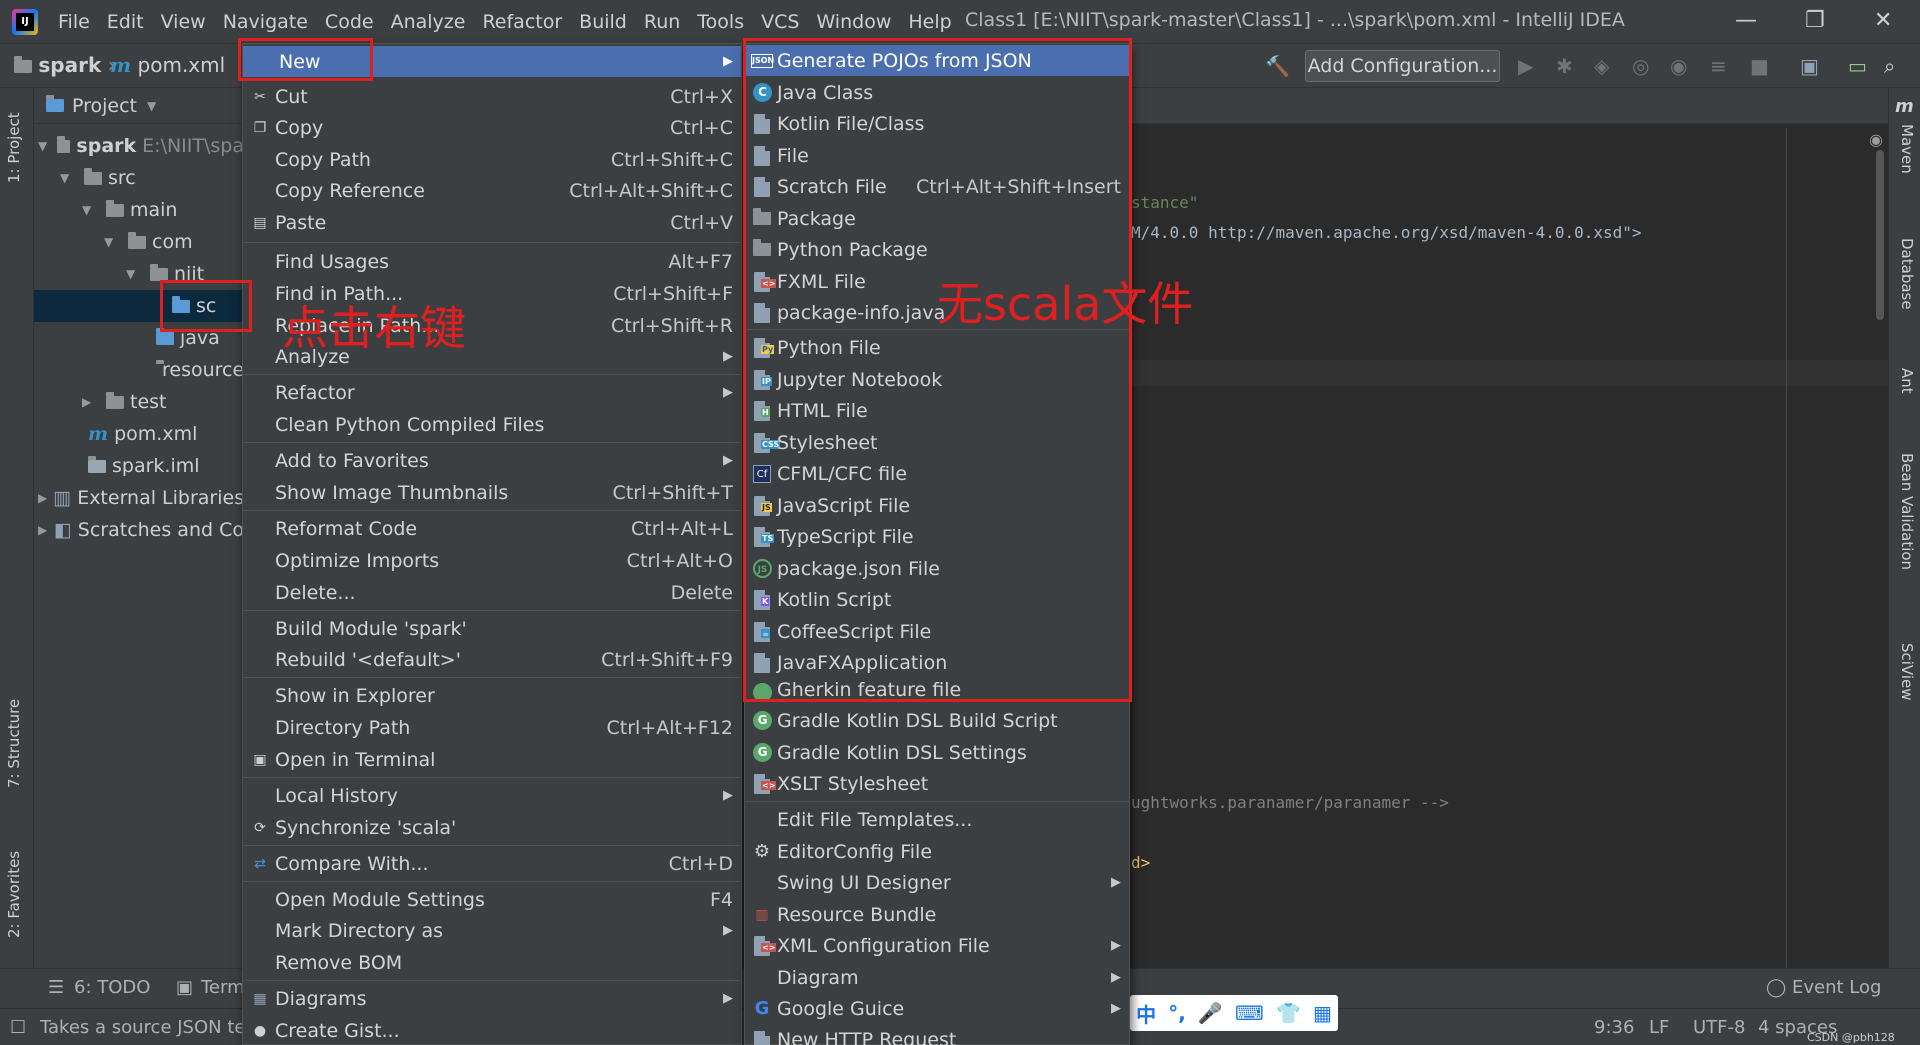 The image size is (1920, 1045). Describe the element at coordinates (929, 22) in the screenshot. I see `menu-help: Help` at that location.